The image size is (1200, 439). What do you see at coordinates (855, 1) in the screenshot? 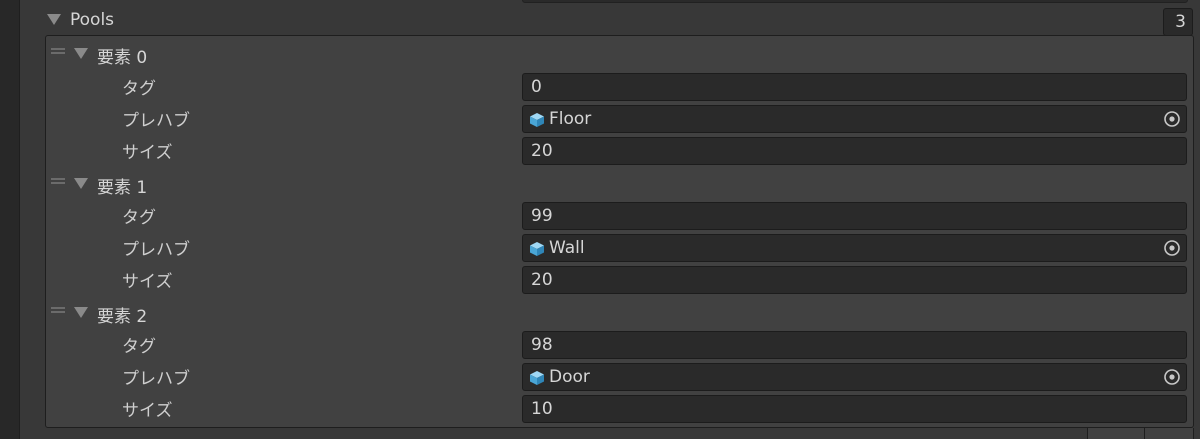
I see `previous-field` at bounding box center [855, 1].